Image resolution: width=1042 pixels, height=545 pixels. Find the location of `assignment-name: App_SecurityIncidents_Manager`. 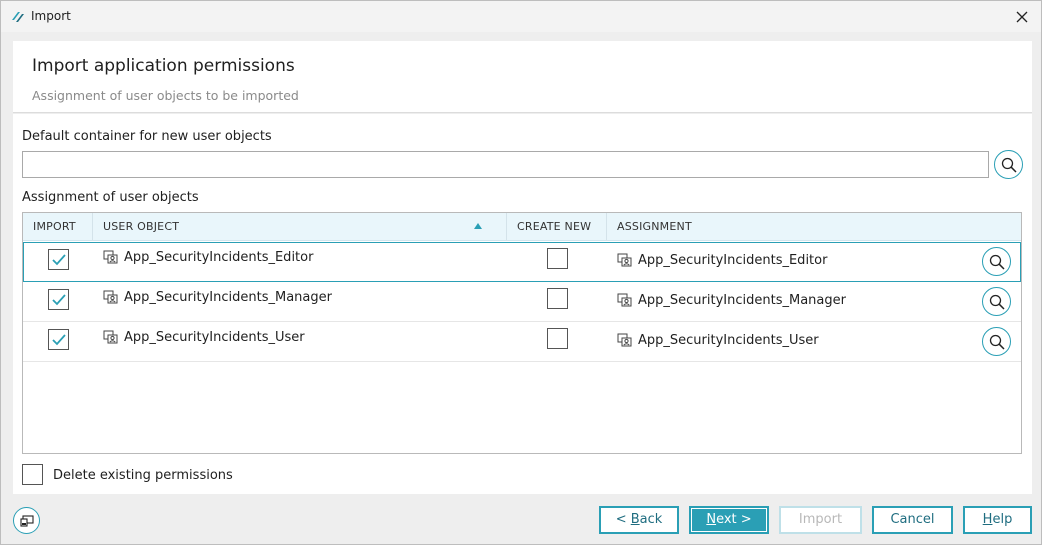

assignment-name: App_SecurityIncidents_Manager is located at coordinates (742, 300).